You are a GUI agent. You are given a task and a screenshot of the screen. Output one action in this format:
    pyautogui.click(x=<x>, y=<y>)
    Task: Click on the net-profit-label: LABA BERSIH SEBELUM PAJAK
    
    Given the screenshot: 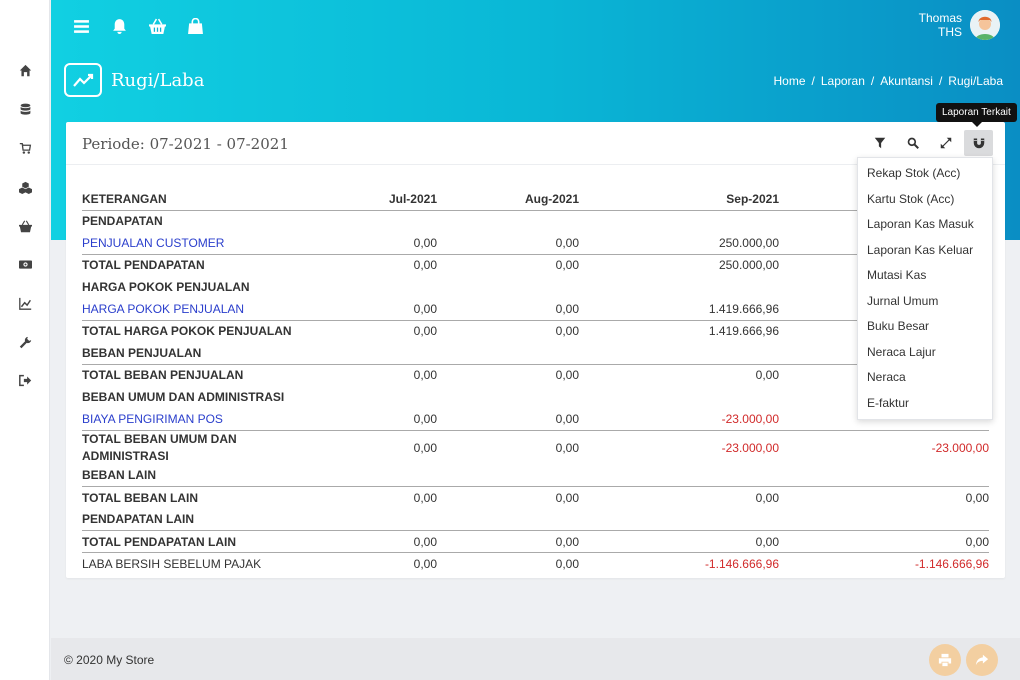 What is the action you would take?
    pyautogui.click(x=202, y=563)
    